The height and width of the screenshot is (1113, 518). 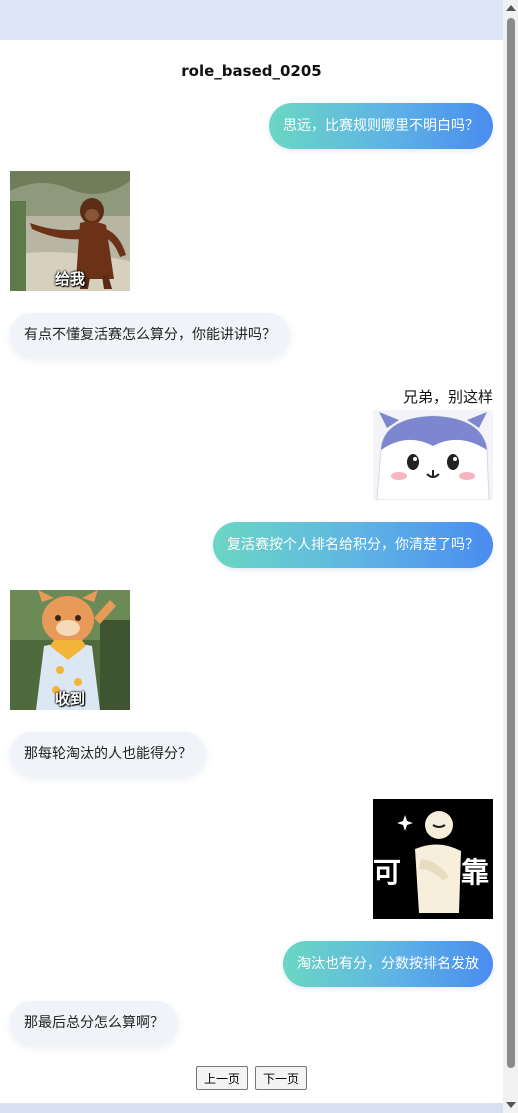 What do you see at coordinates (94, 1023) in the screenshot?
I see `message-bubble-incoming: 那最后总分怎么算啊？` at bounding box center [94, 1023].